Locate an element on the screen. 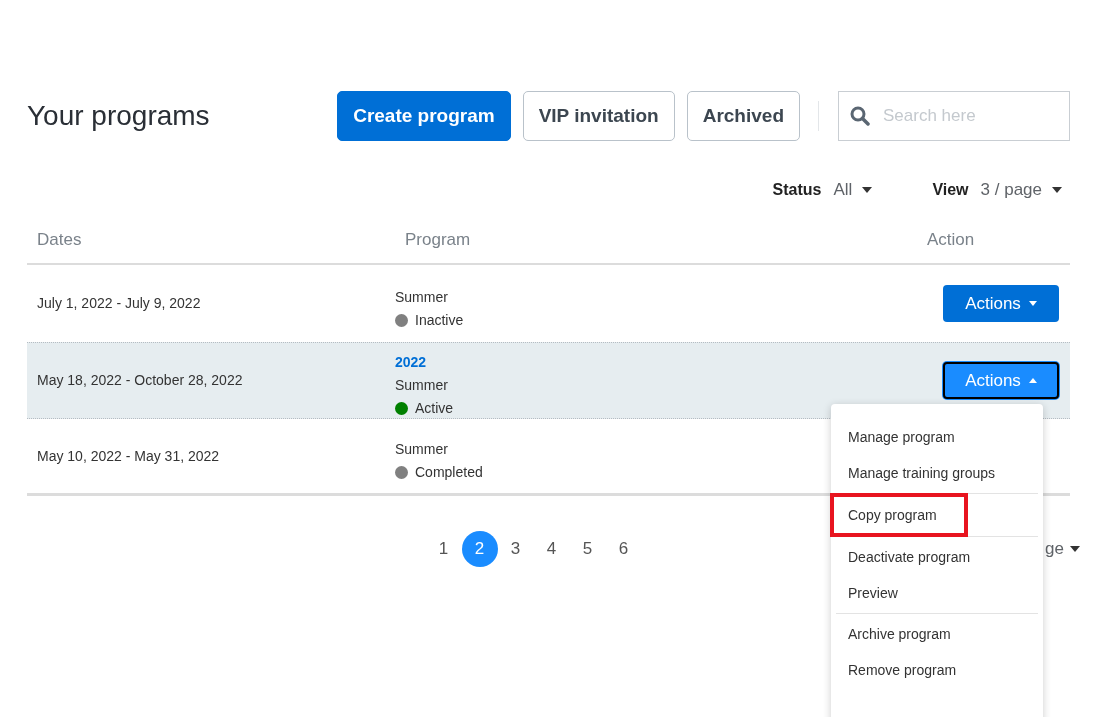 The height and width of the screenshot is (717, 1097). page-link: 3 is located at coordinates (515, 549).